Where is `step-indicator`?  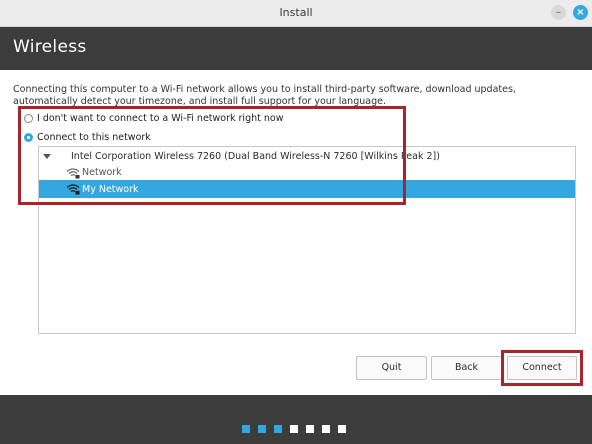 step-indicator is located at coordinates (298, 429).